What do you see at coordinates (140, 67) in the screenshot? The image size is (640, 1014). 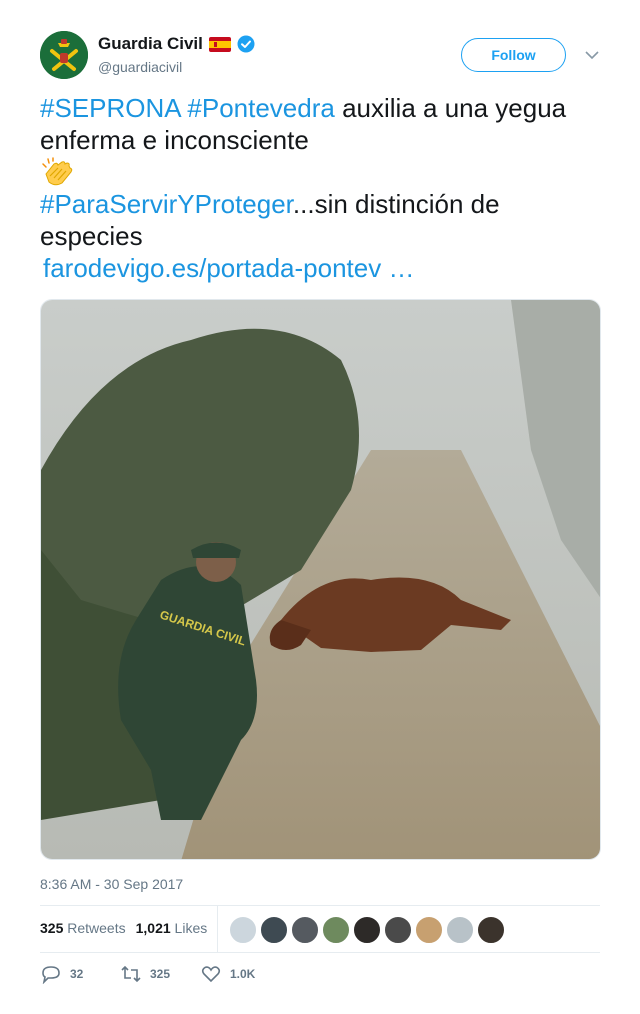 I see `user-handle: @guardiacivil` at bounding box center [140, 67].